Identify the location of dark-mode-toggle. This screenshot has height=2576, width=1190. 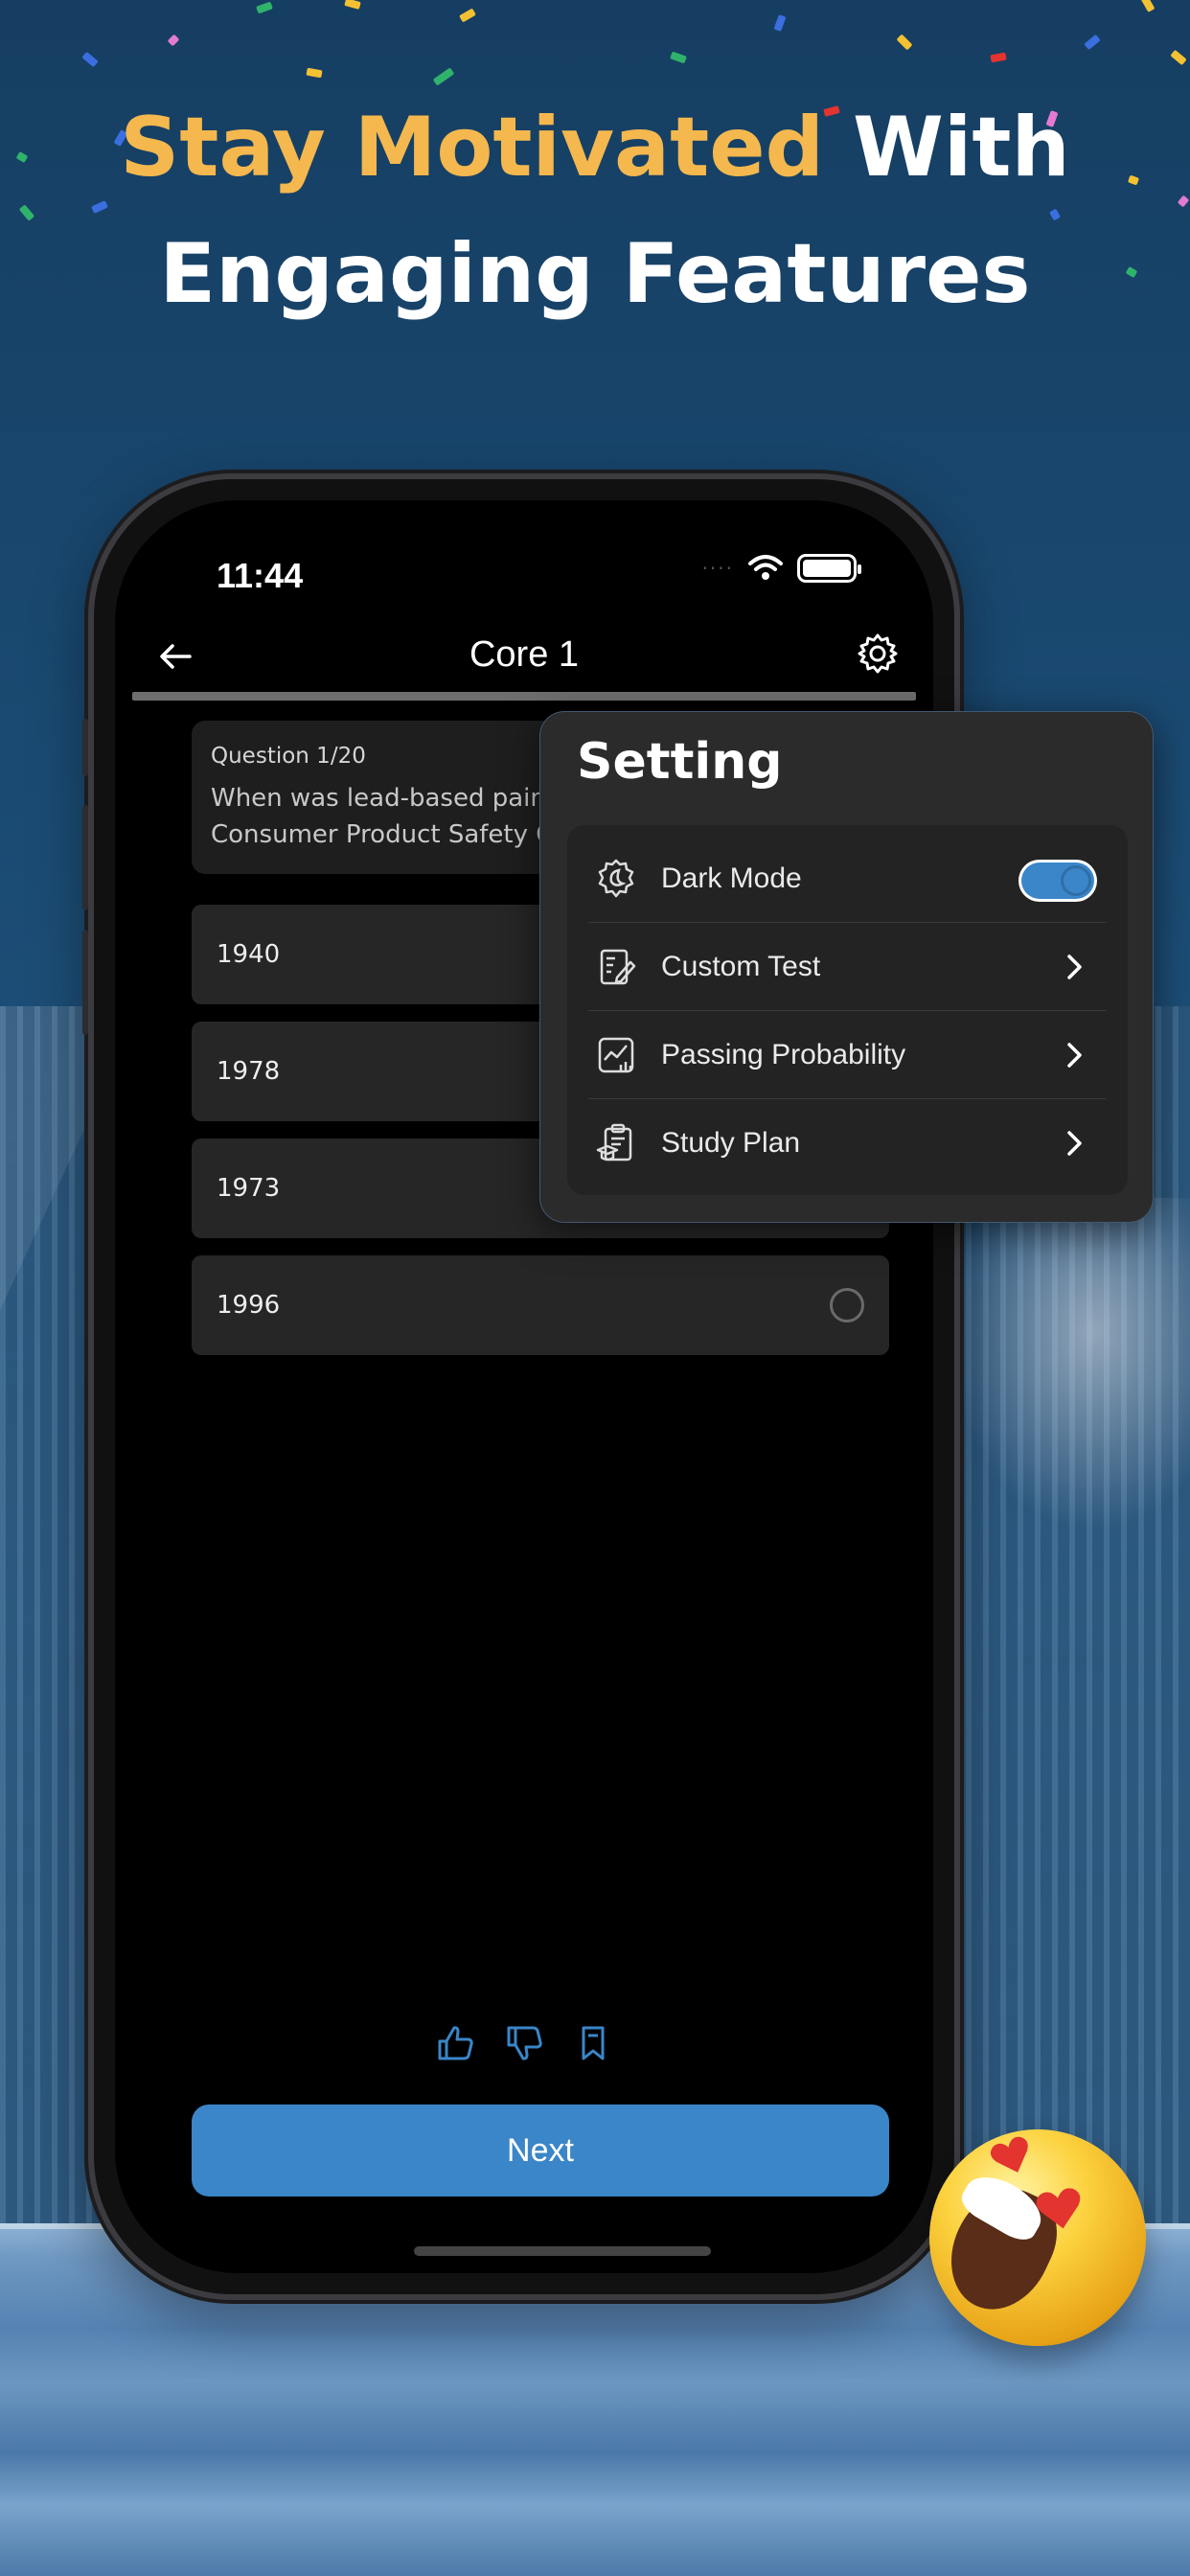
(1058, 881).